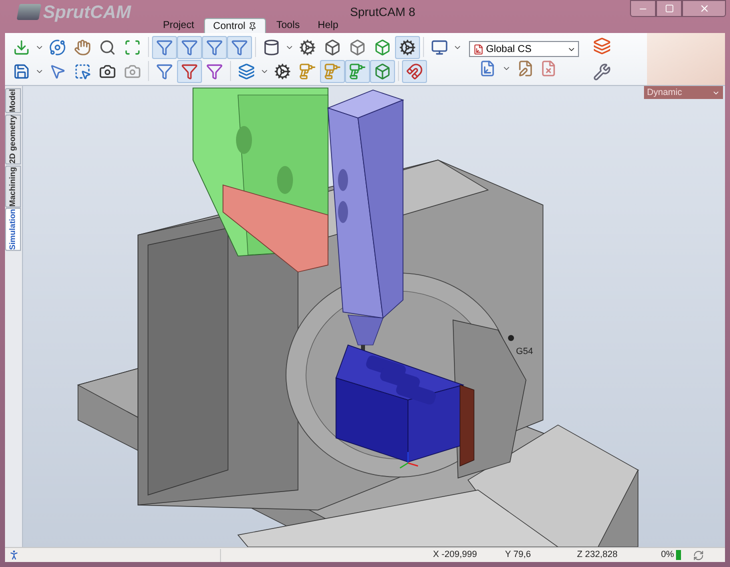  I want to click on app-logo: SprutCAM, so click(87, 12).